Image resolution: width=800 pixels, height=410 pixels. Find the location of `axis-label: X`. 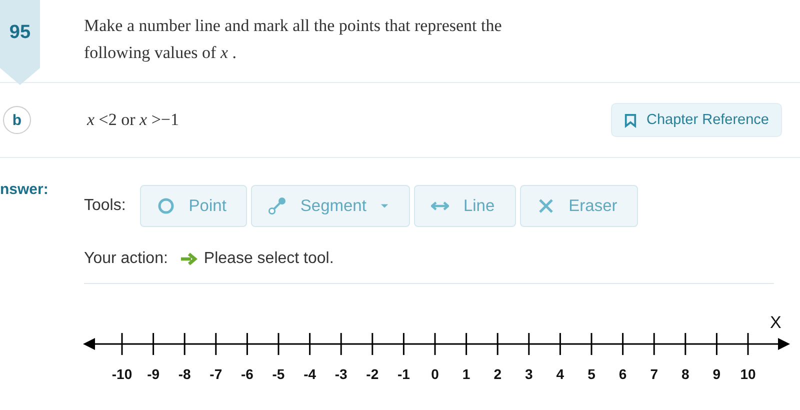

axis-label: X is located at coordinates (776, 322).